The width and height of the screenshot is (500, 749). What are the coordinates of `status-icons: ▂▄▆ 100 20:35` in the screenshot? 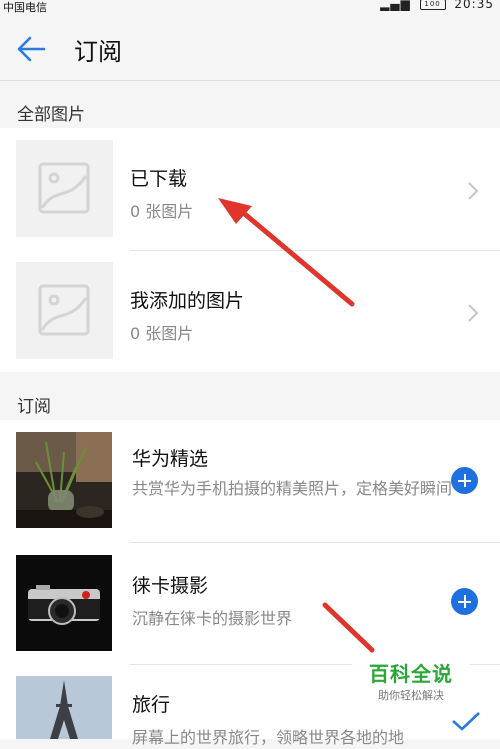 It's located at (437, 5).